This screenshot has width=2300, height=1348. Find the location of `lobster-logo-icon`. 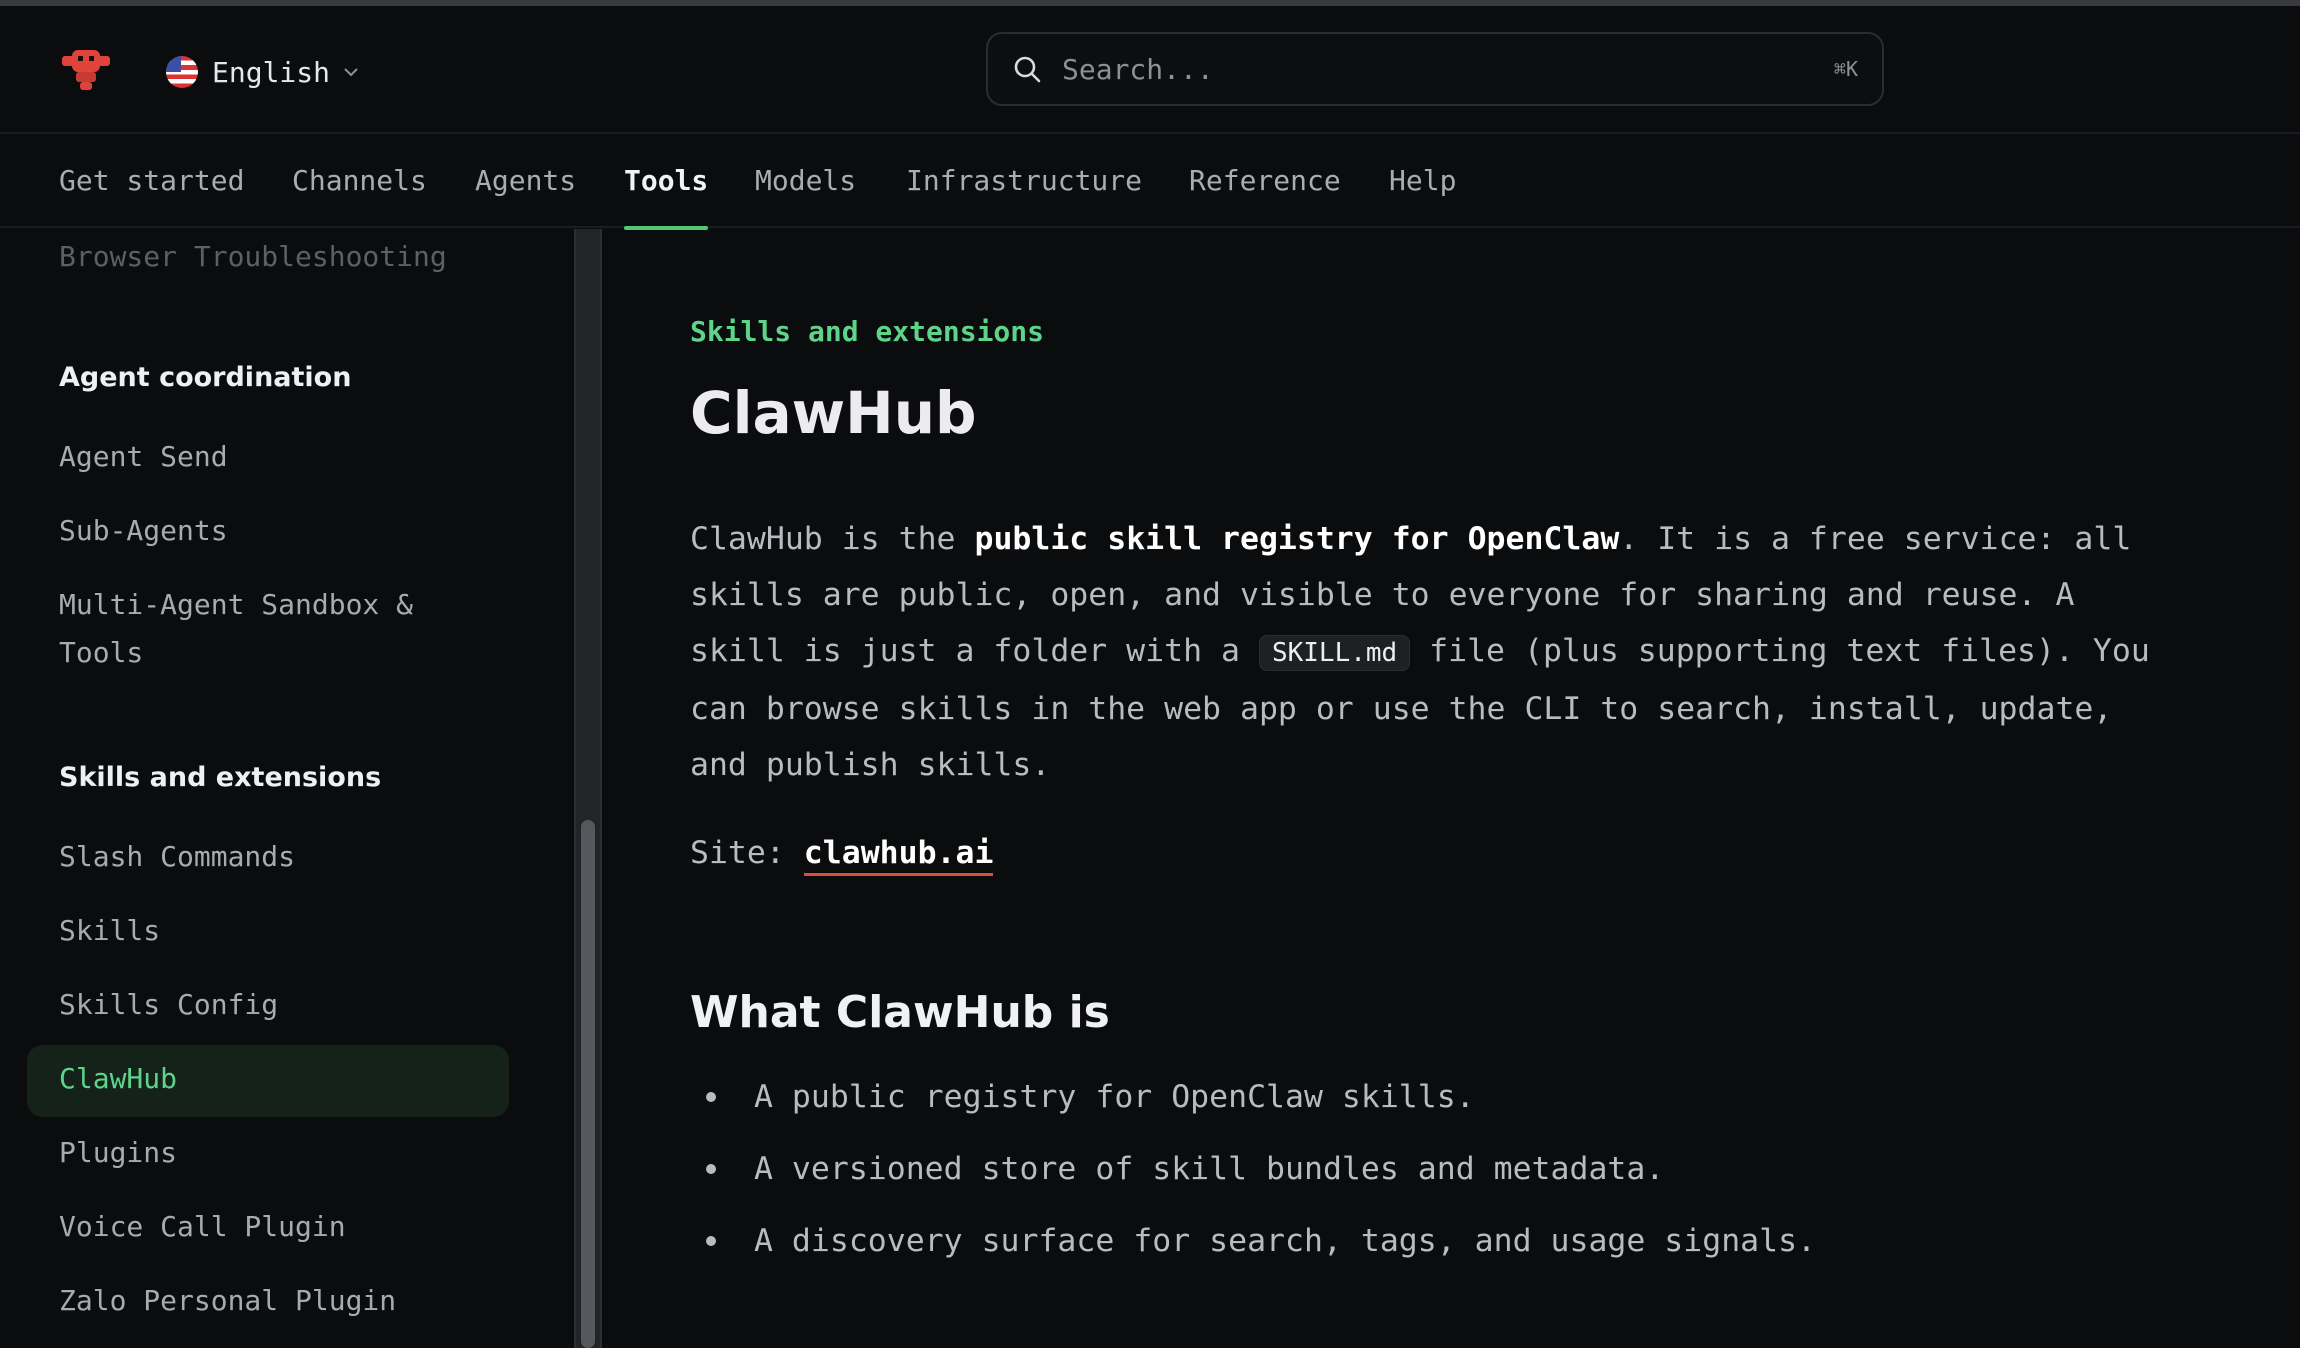

lobster-logo-icon is located at coordinates (86, 70).